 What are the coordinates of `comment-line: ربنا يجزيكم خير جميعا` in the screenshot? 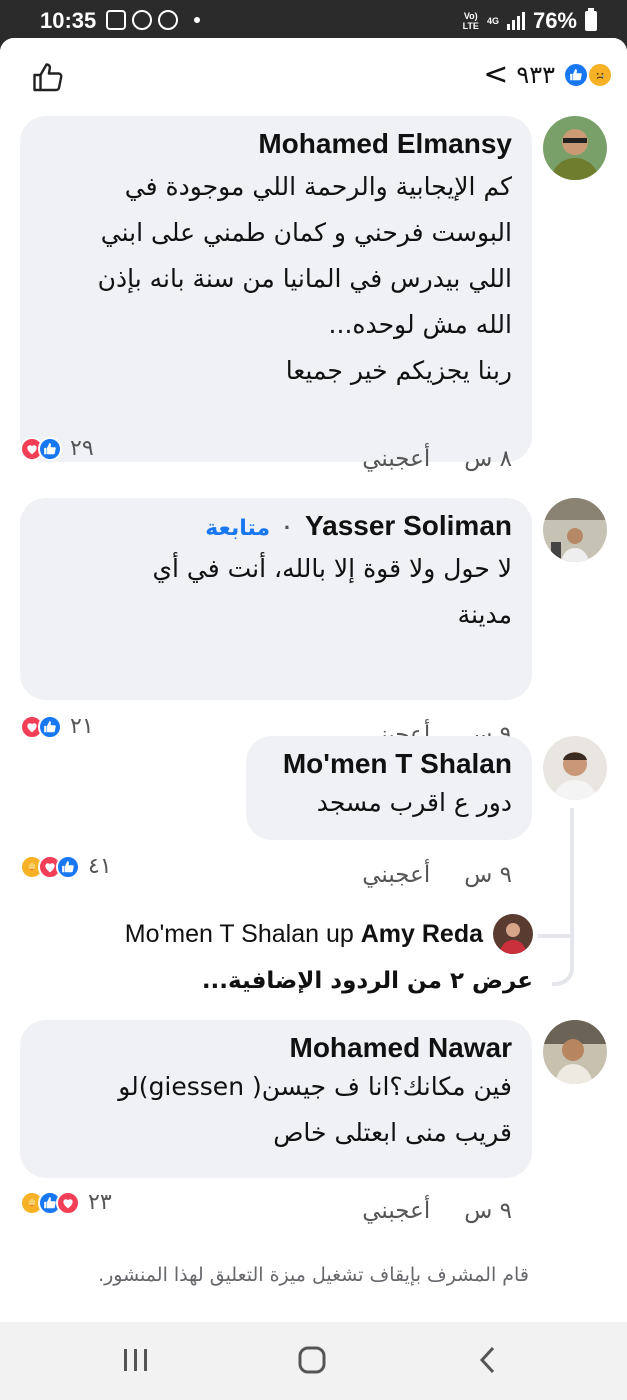 It's located at (398, 370).